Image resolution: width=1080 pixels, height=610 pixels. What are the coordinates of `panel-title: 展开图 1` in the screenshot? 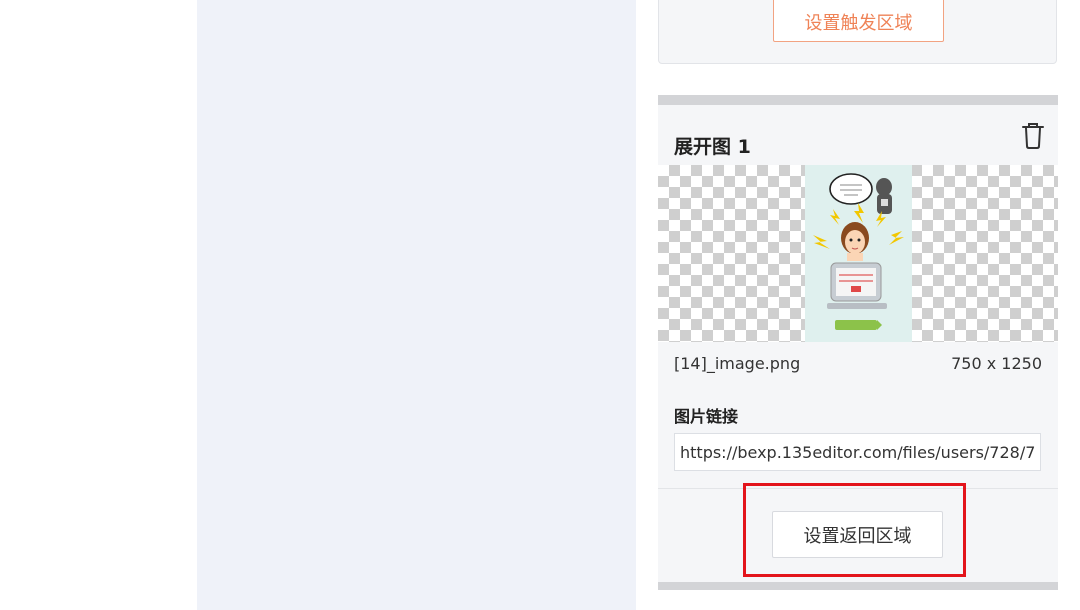 It's located at (712, 147).